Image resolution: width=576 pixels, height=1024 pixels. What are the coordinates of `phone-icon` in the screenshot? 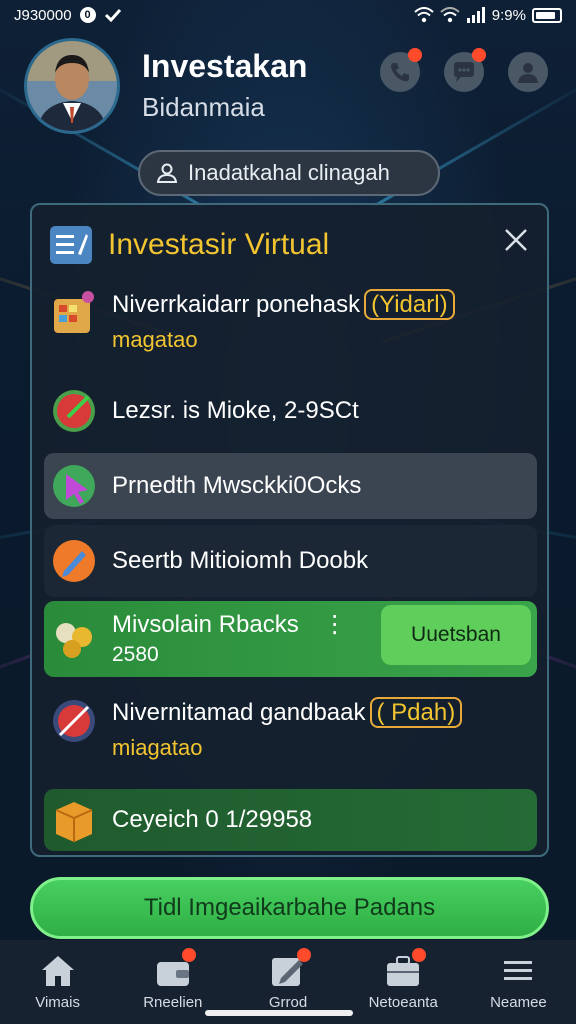 It's located at (400, 72).